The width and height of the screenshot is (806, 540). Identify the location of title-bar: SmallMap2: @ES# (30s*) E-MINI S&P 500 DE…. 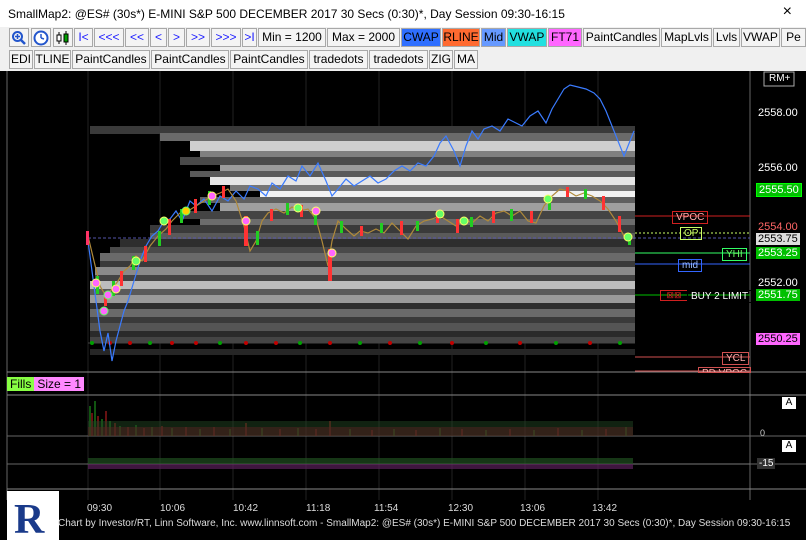
(403, 14).